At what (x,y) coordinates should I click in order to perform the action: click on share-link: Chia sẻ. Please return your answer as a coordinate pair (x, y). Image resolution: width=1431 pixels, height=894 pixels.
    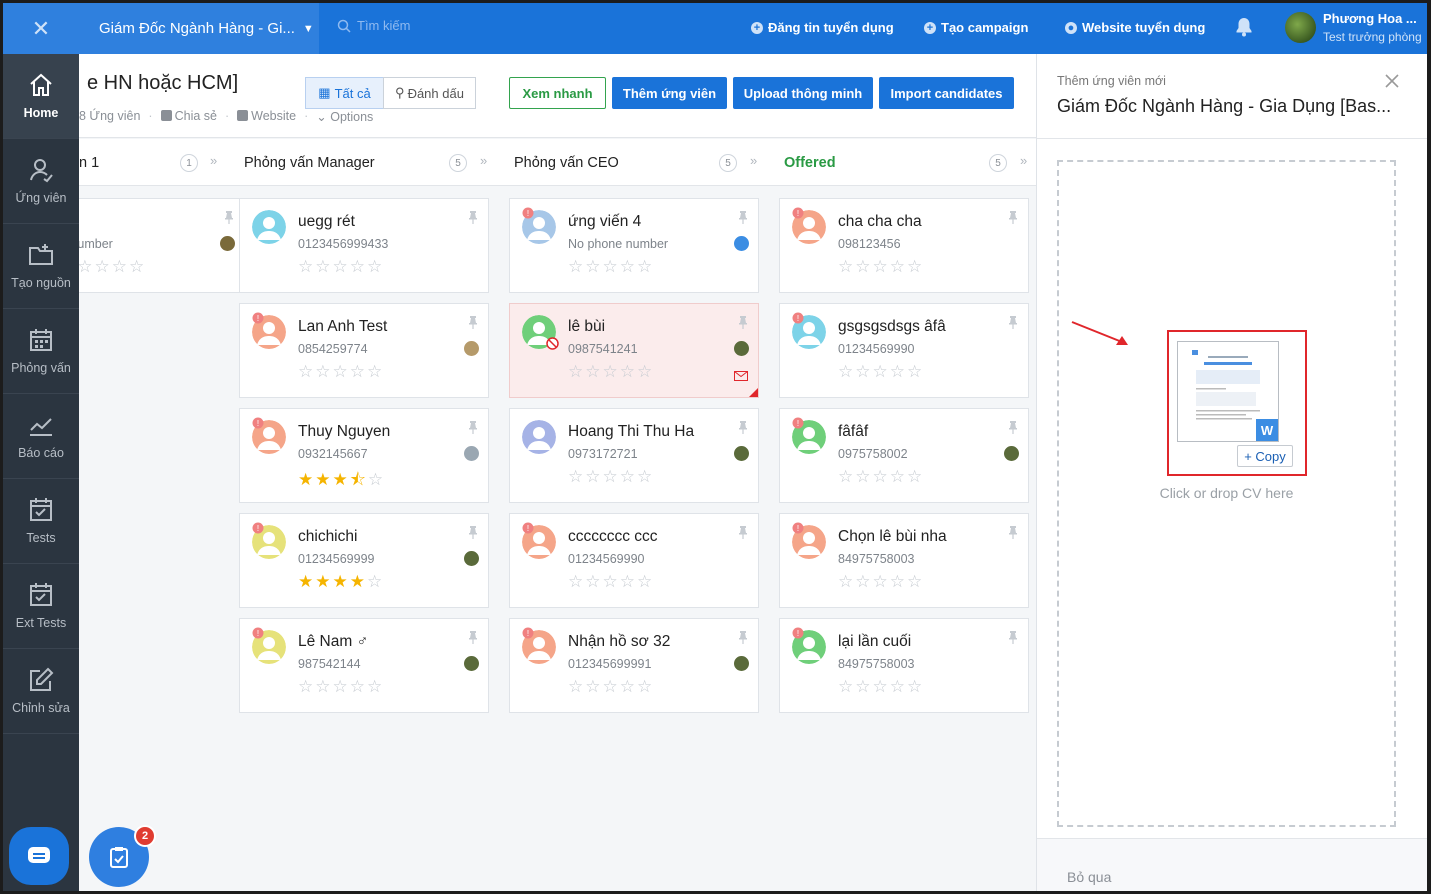
    Looking at the image, I should click on (188, 116).